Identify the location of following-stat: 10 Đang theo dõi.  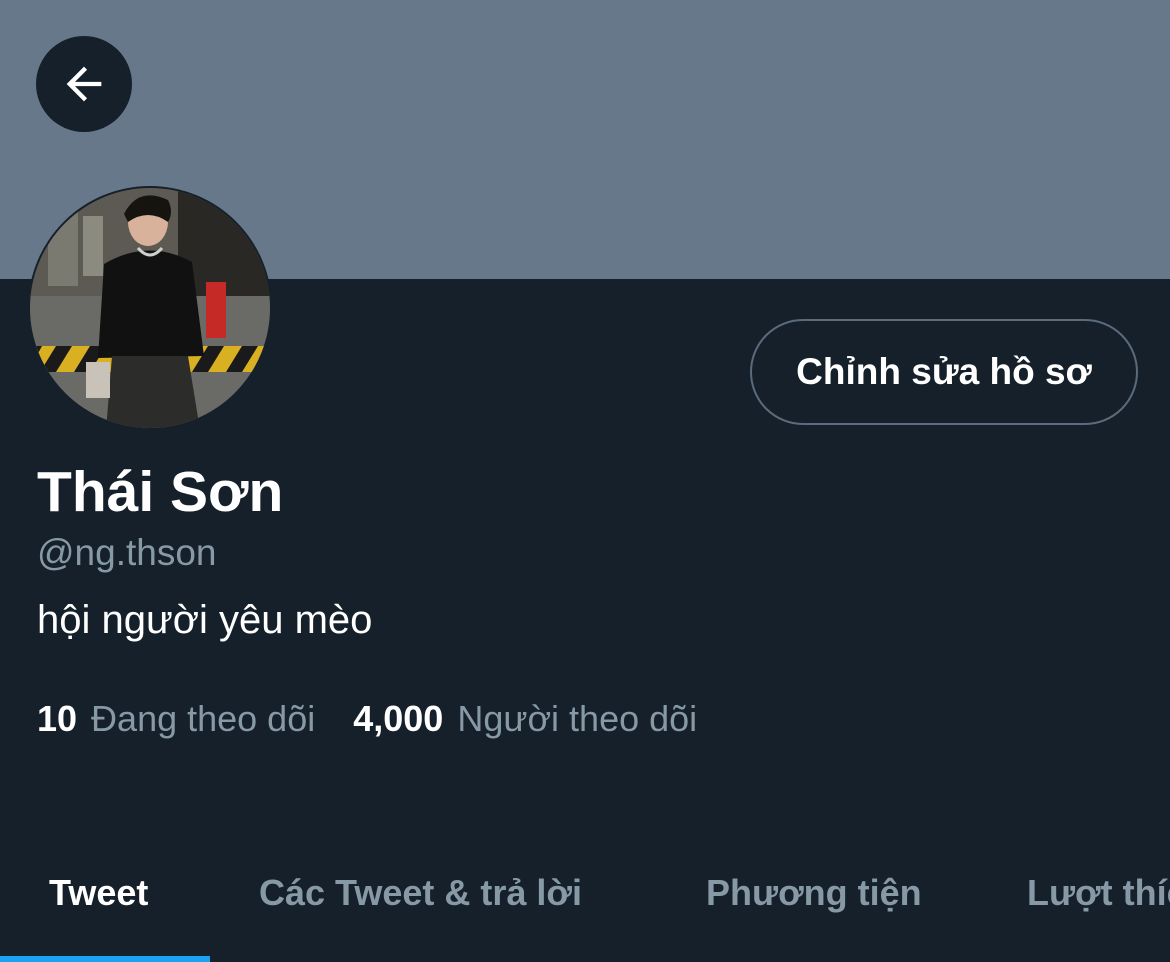
(176, 719).